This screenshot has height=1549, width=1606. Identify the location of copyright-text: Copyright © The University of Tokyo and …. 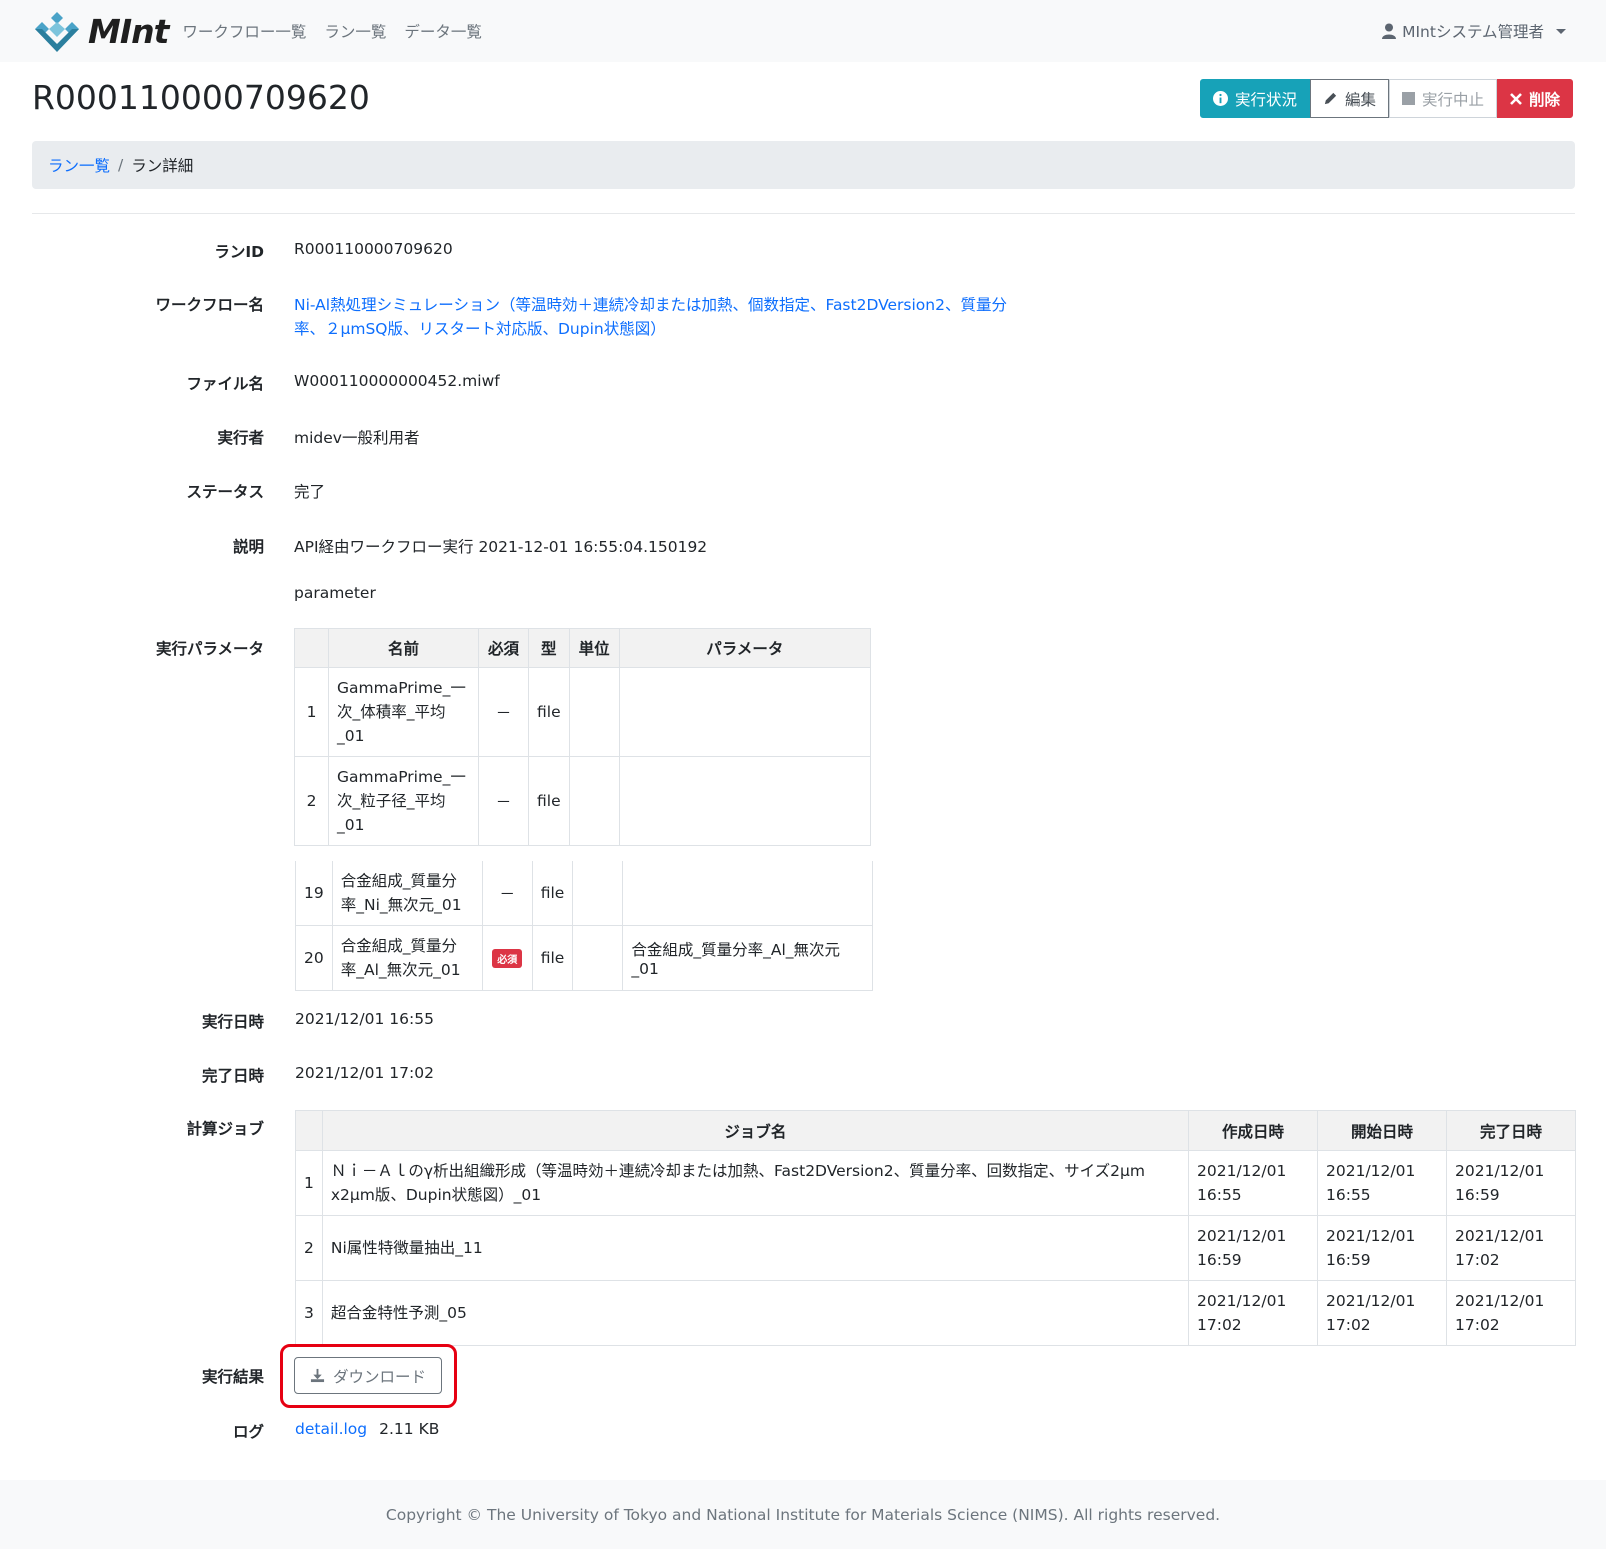
(803, 1514).